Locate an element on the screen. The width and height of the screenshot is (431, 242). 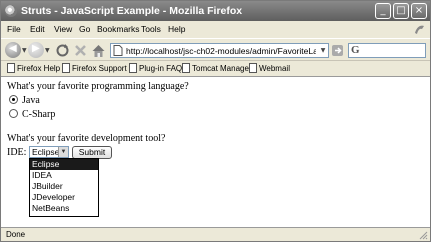
radio-java: Java is located at coordinates (24, 100).